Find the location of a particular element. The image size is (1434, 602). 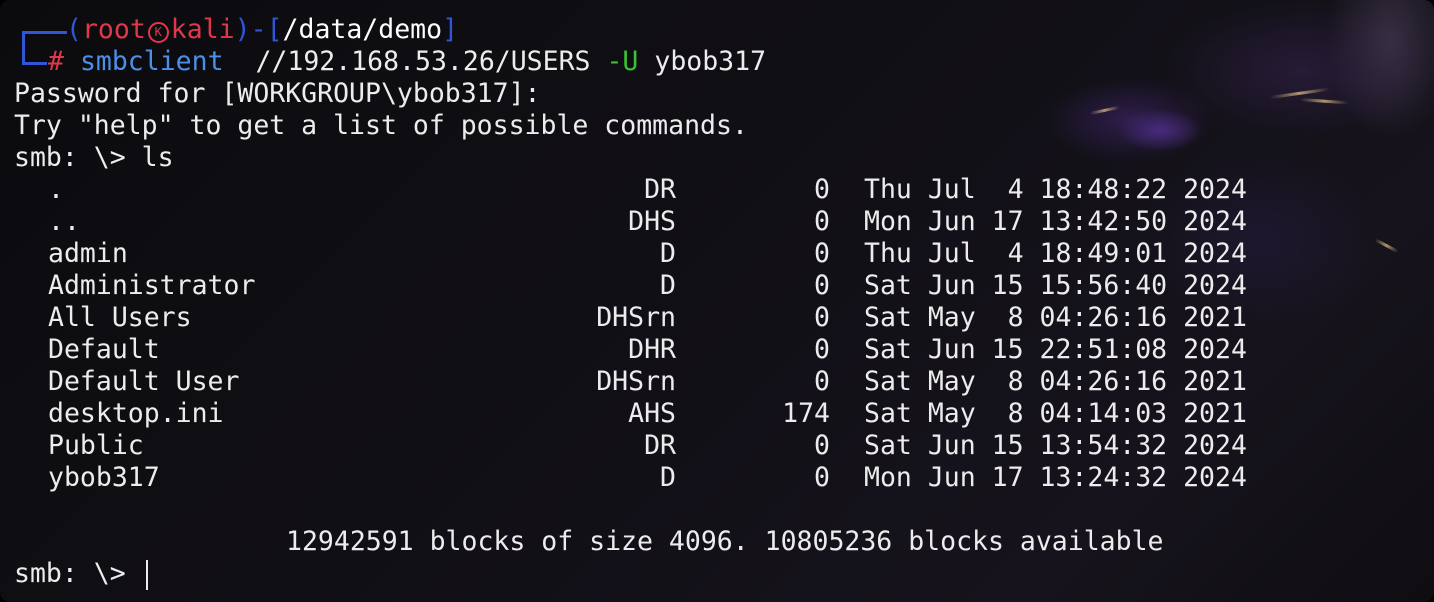

prompt-tree-bottom is located at coordinates (34, 54).